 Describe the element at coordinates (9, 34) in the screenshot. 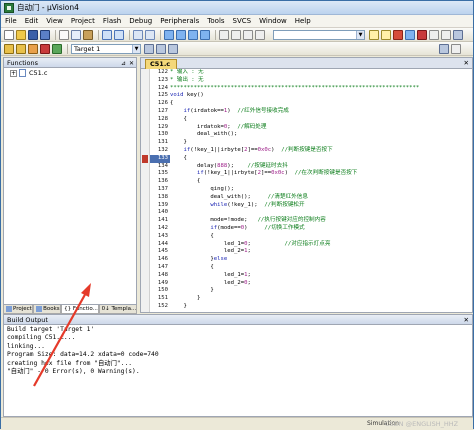

I see `new-file-icon` at that location.